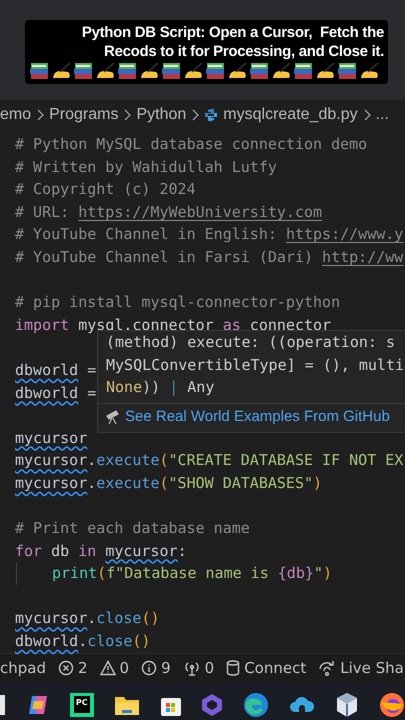  Describe the element at coordinates (152, 387) in the screenshot. I see `code-token: ))` at that location.